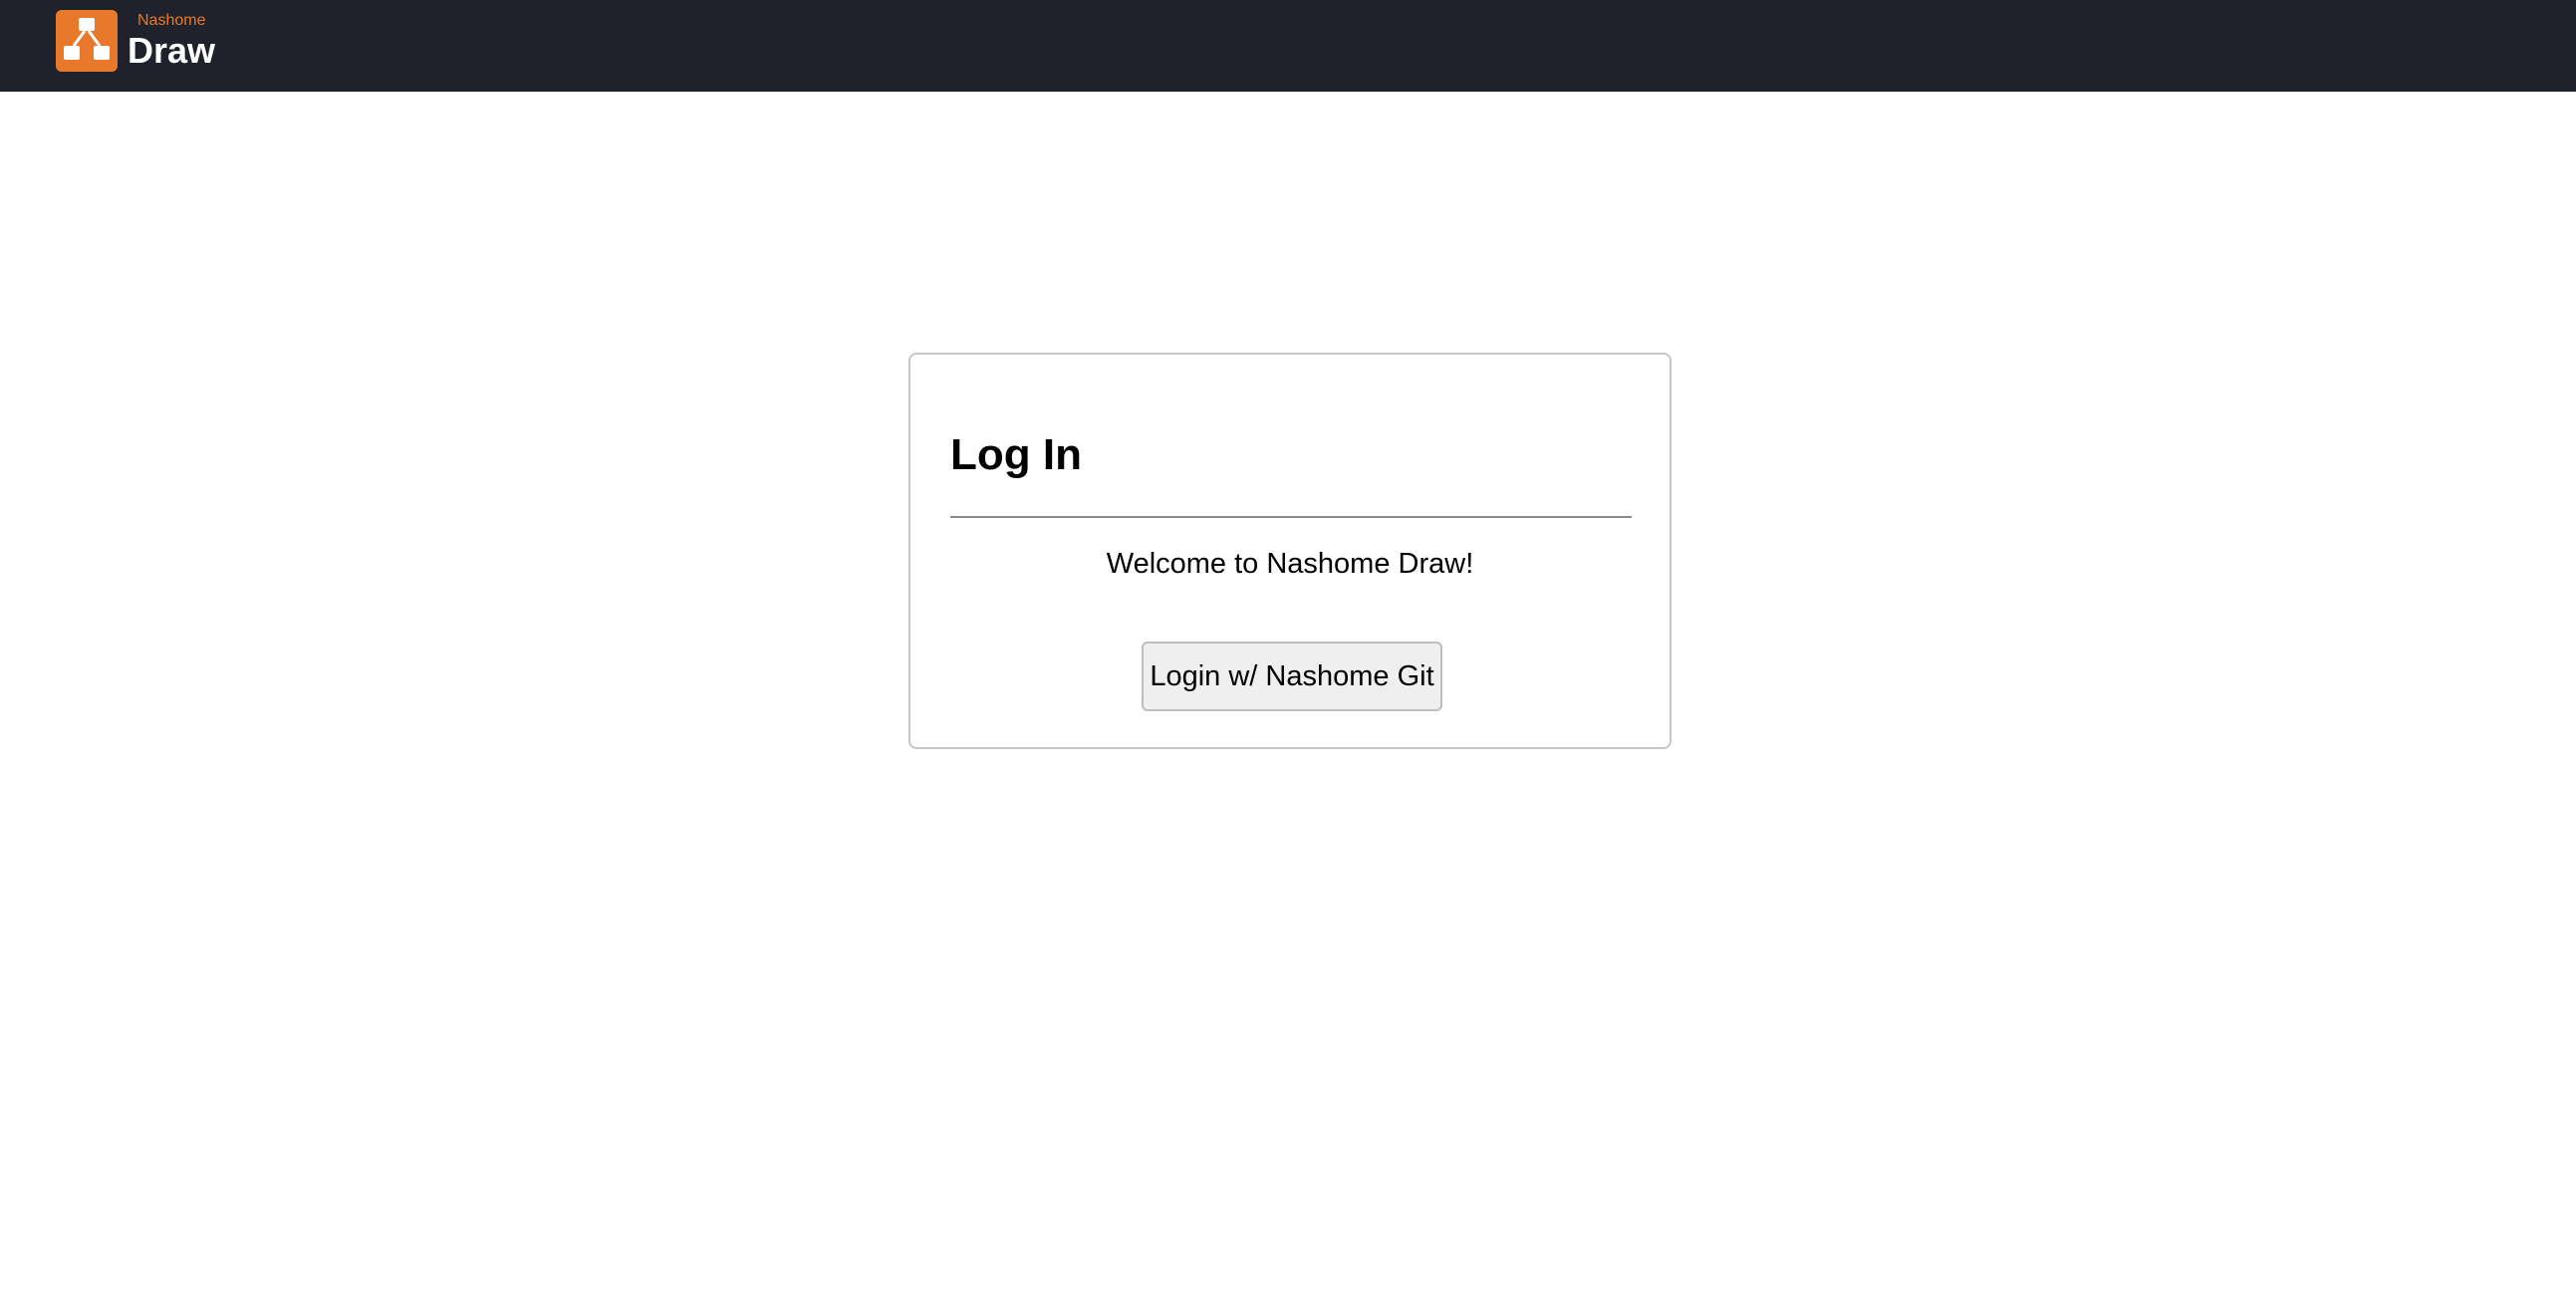 This screenshot has width=2576, height=1291. I want to click on brand-title: Draw, so click(172, 50).